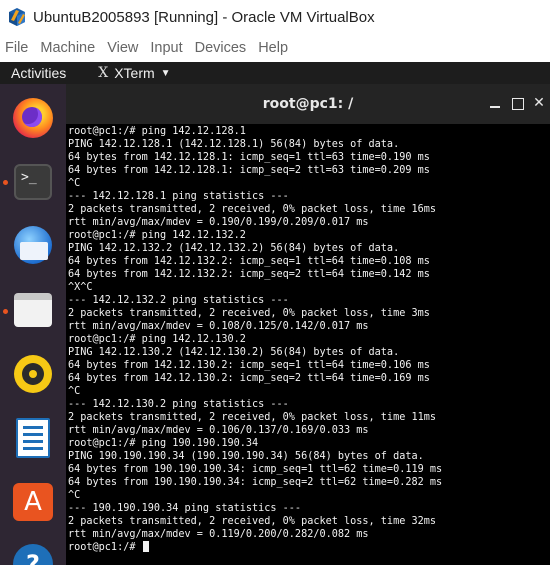 The image size is (550, 565). Describe the element at coordinates (80, 287) in the screenshot. I see `terminal-line: ^X^C` at that location.